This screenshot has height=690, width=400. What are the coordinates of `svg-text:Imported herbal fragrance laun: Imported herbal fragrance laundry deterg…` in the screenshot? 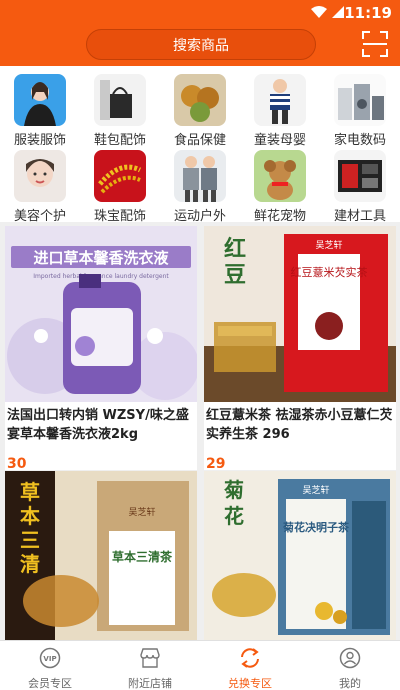 It's located at (101, 276).